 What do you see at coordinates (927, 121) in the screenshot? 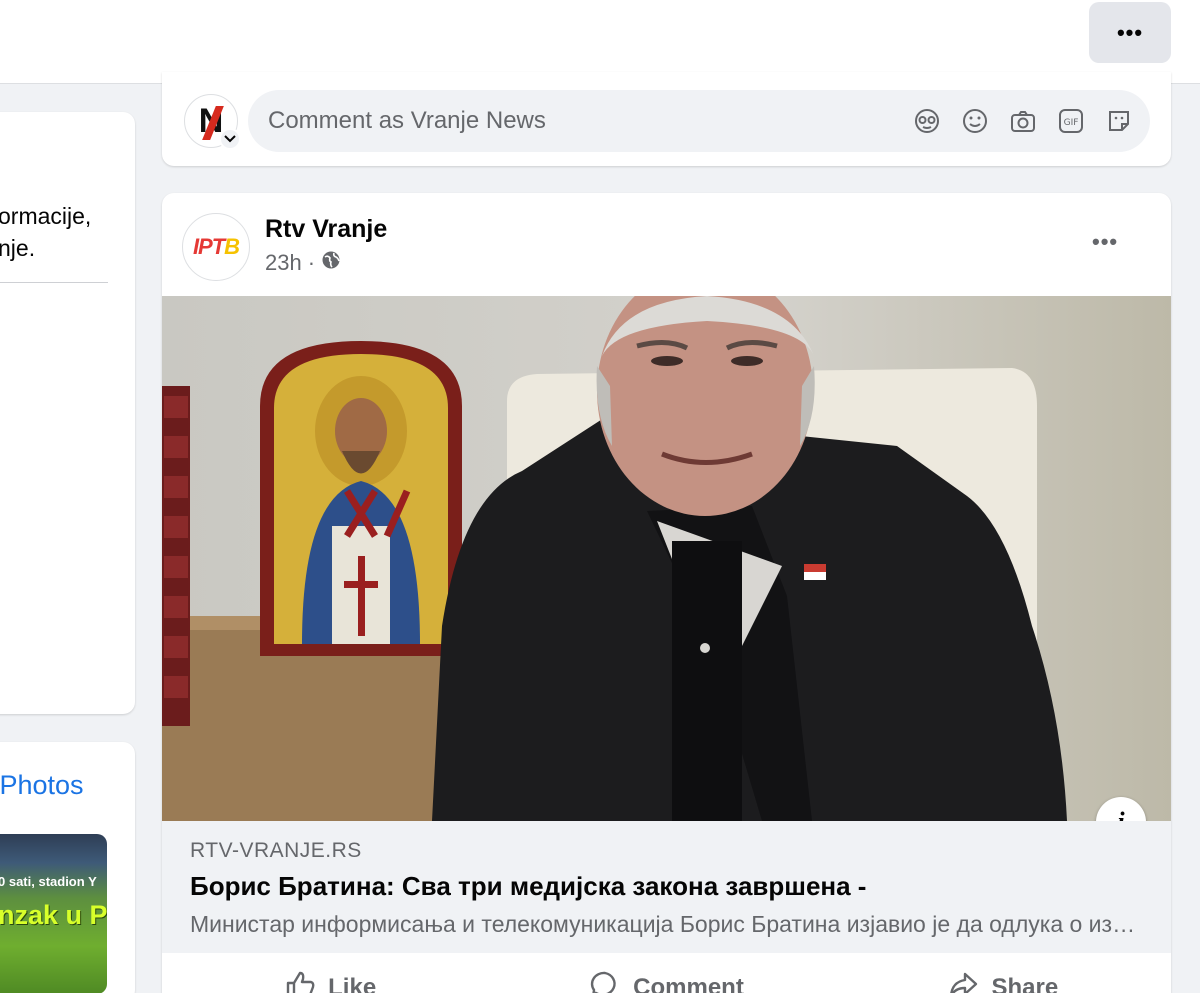
I see `avatar-sticker-icon` at bounding box center [927, 121].